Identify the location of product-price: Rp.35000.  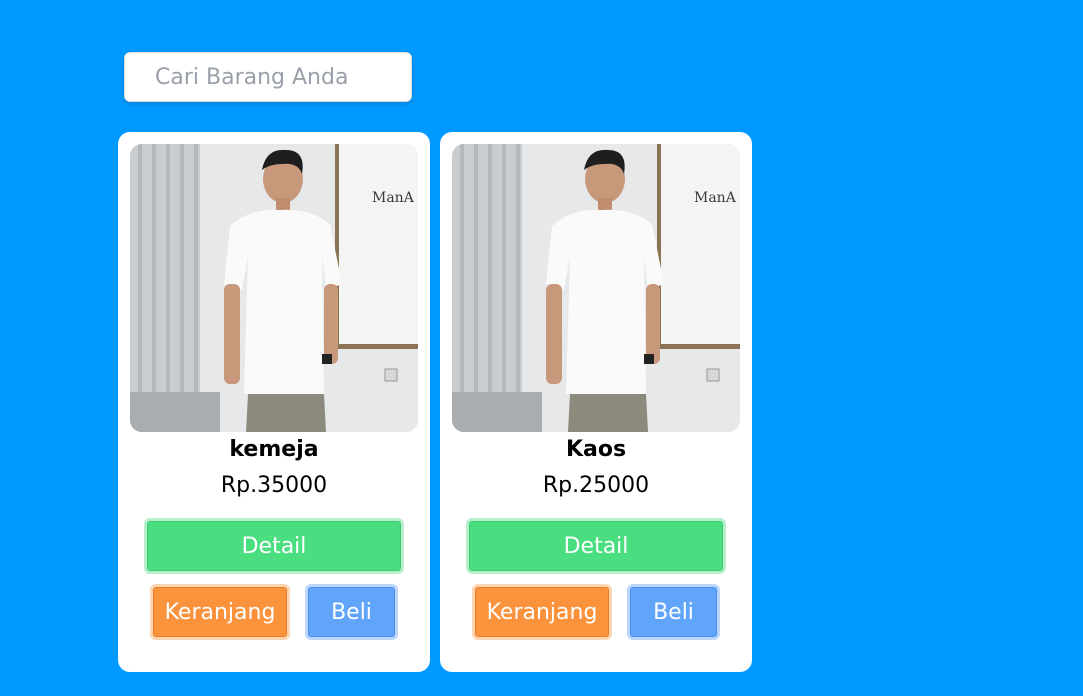
(274, 485).